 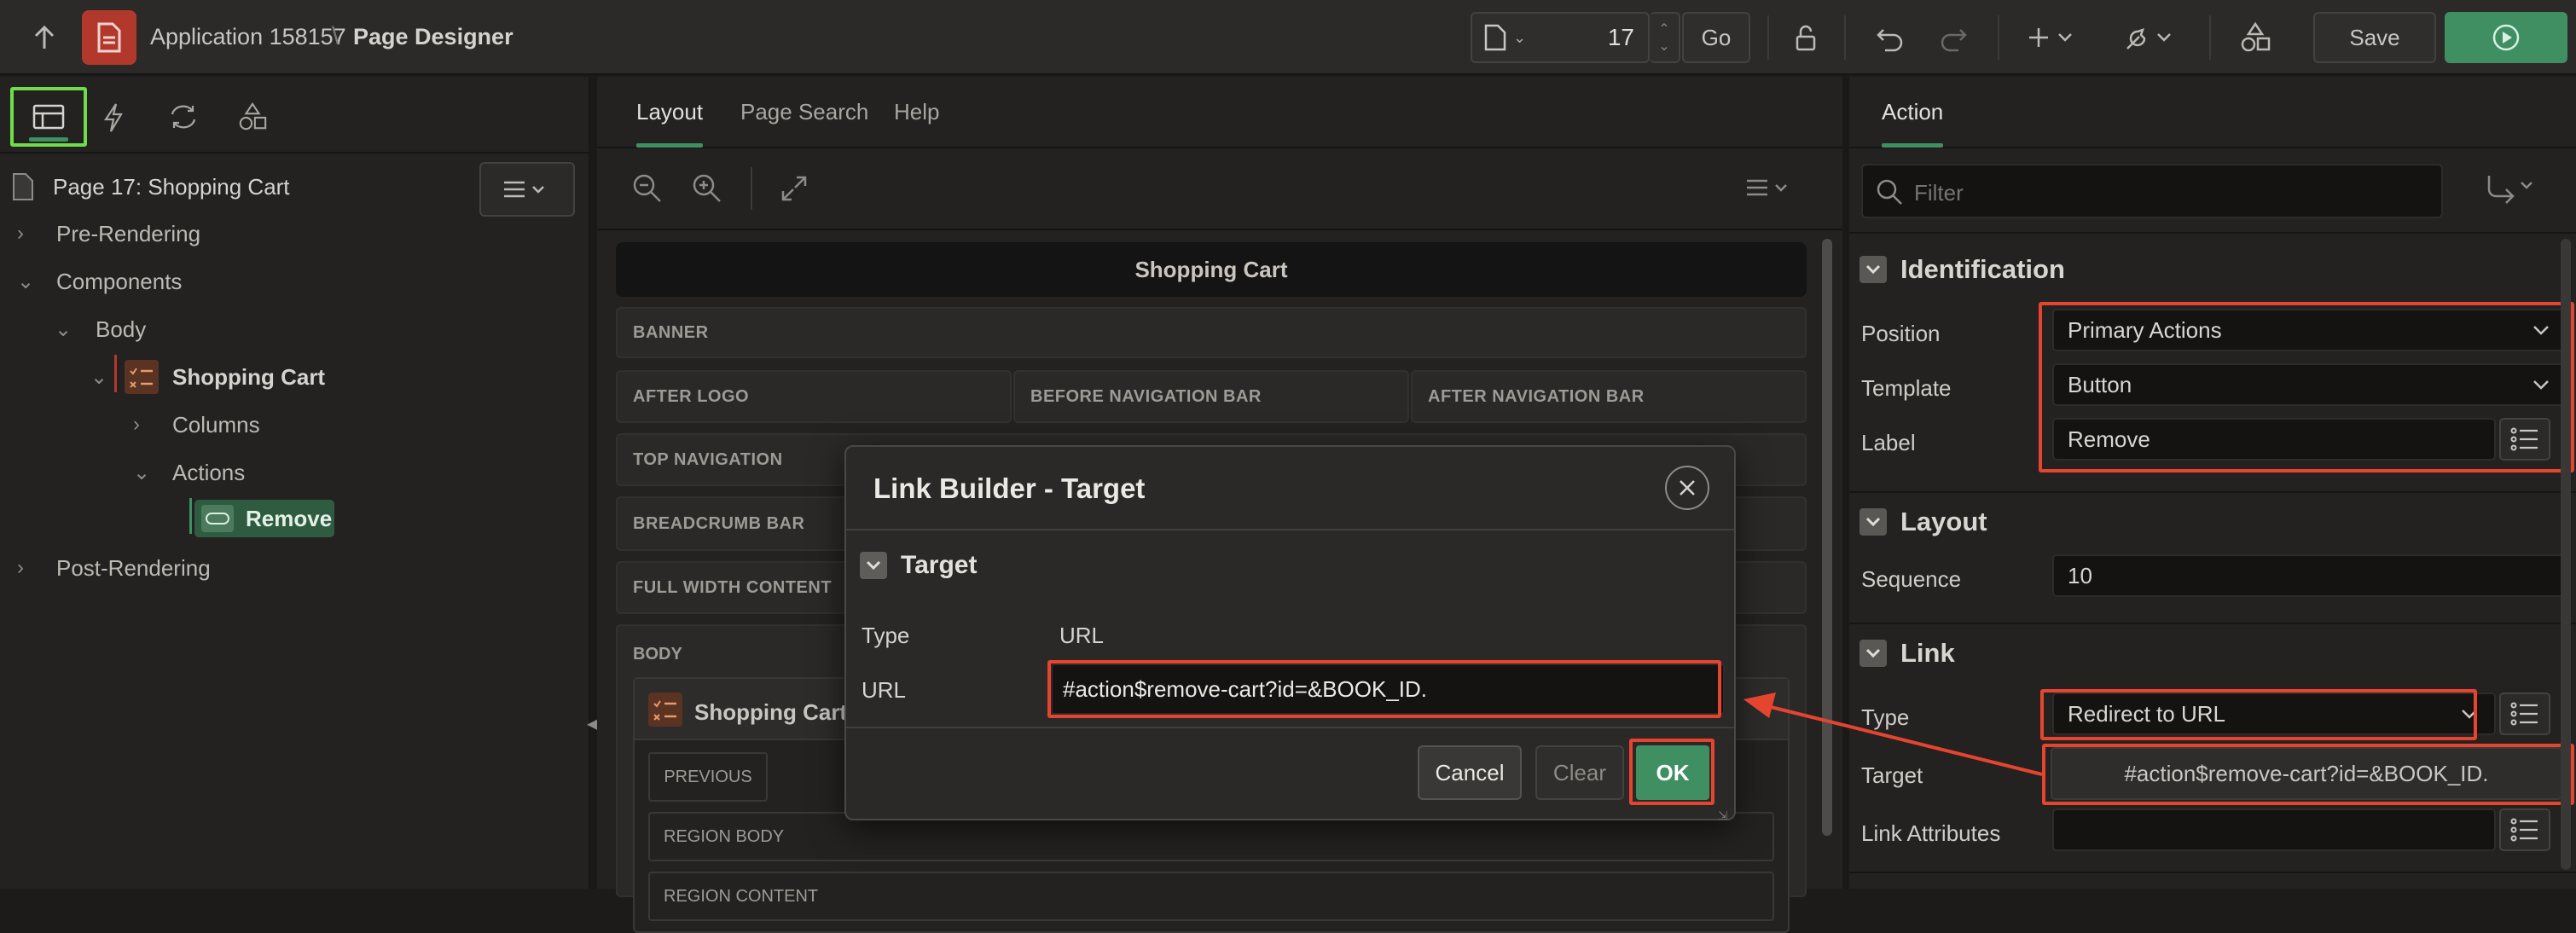 I want to click on annotation-arrow, so click(x=1893, y=734).